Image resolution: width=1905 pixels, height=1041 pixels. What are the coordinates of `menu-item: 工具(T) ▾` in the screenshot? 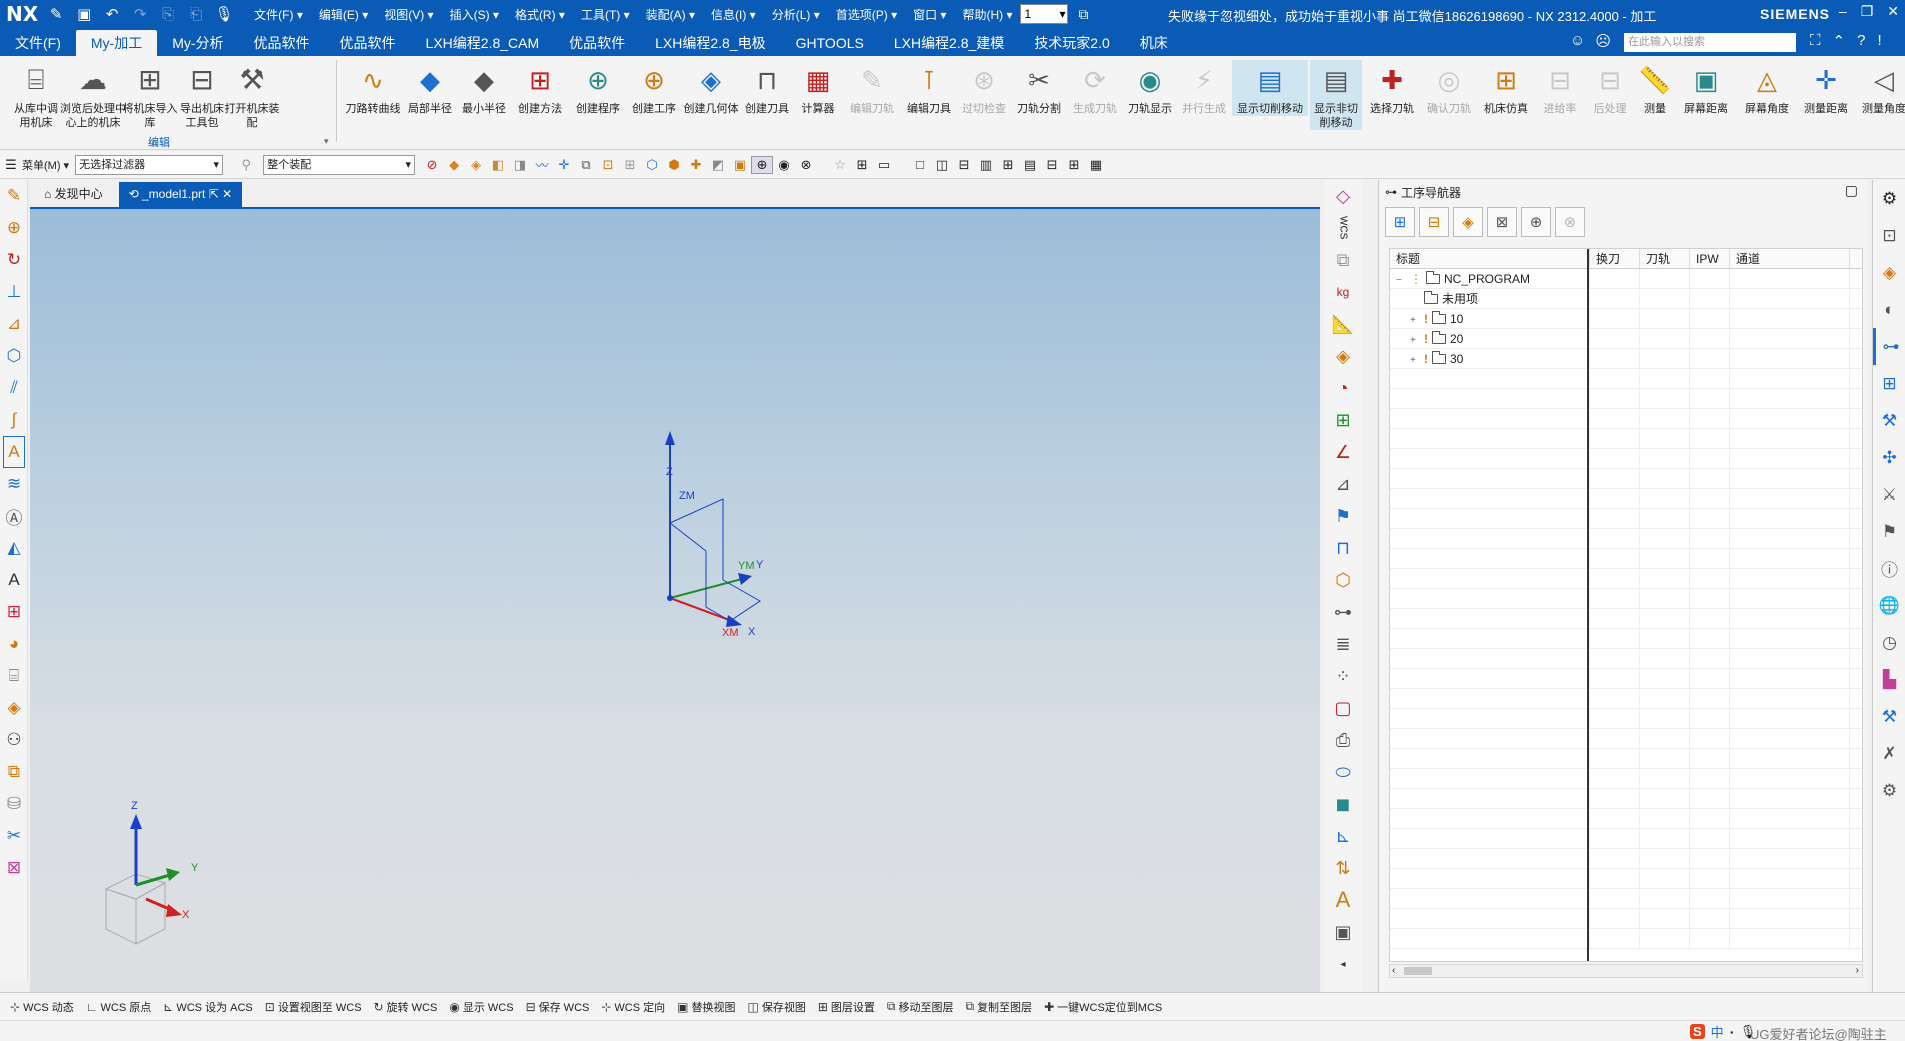 It's located at (605, 14).